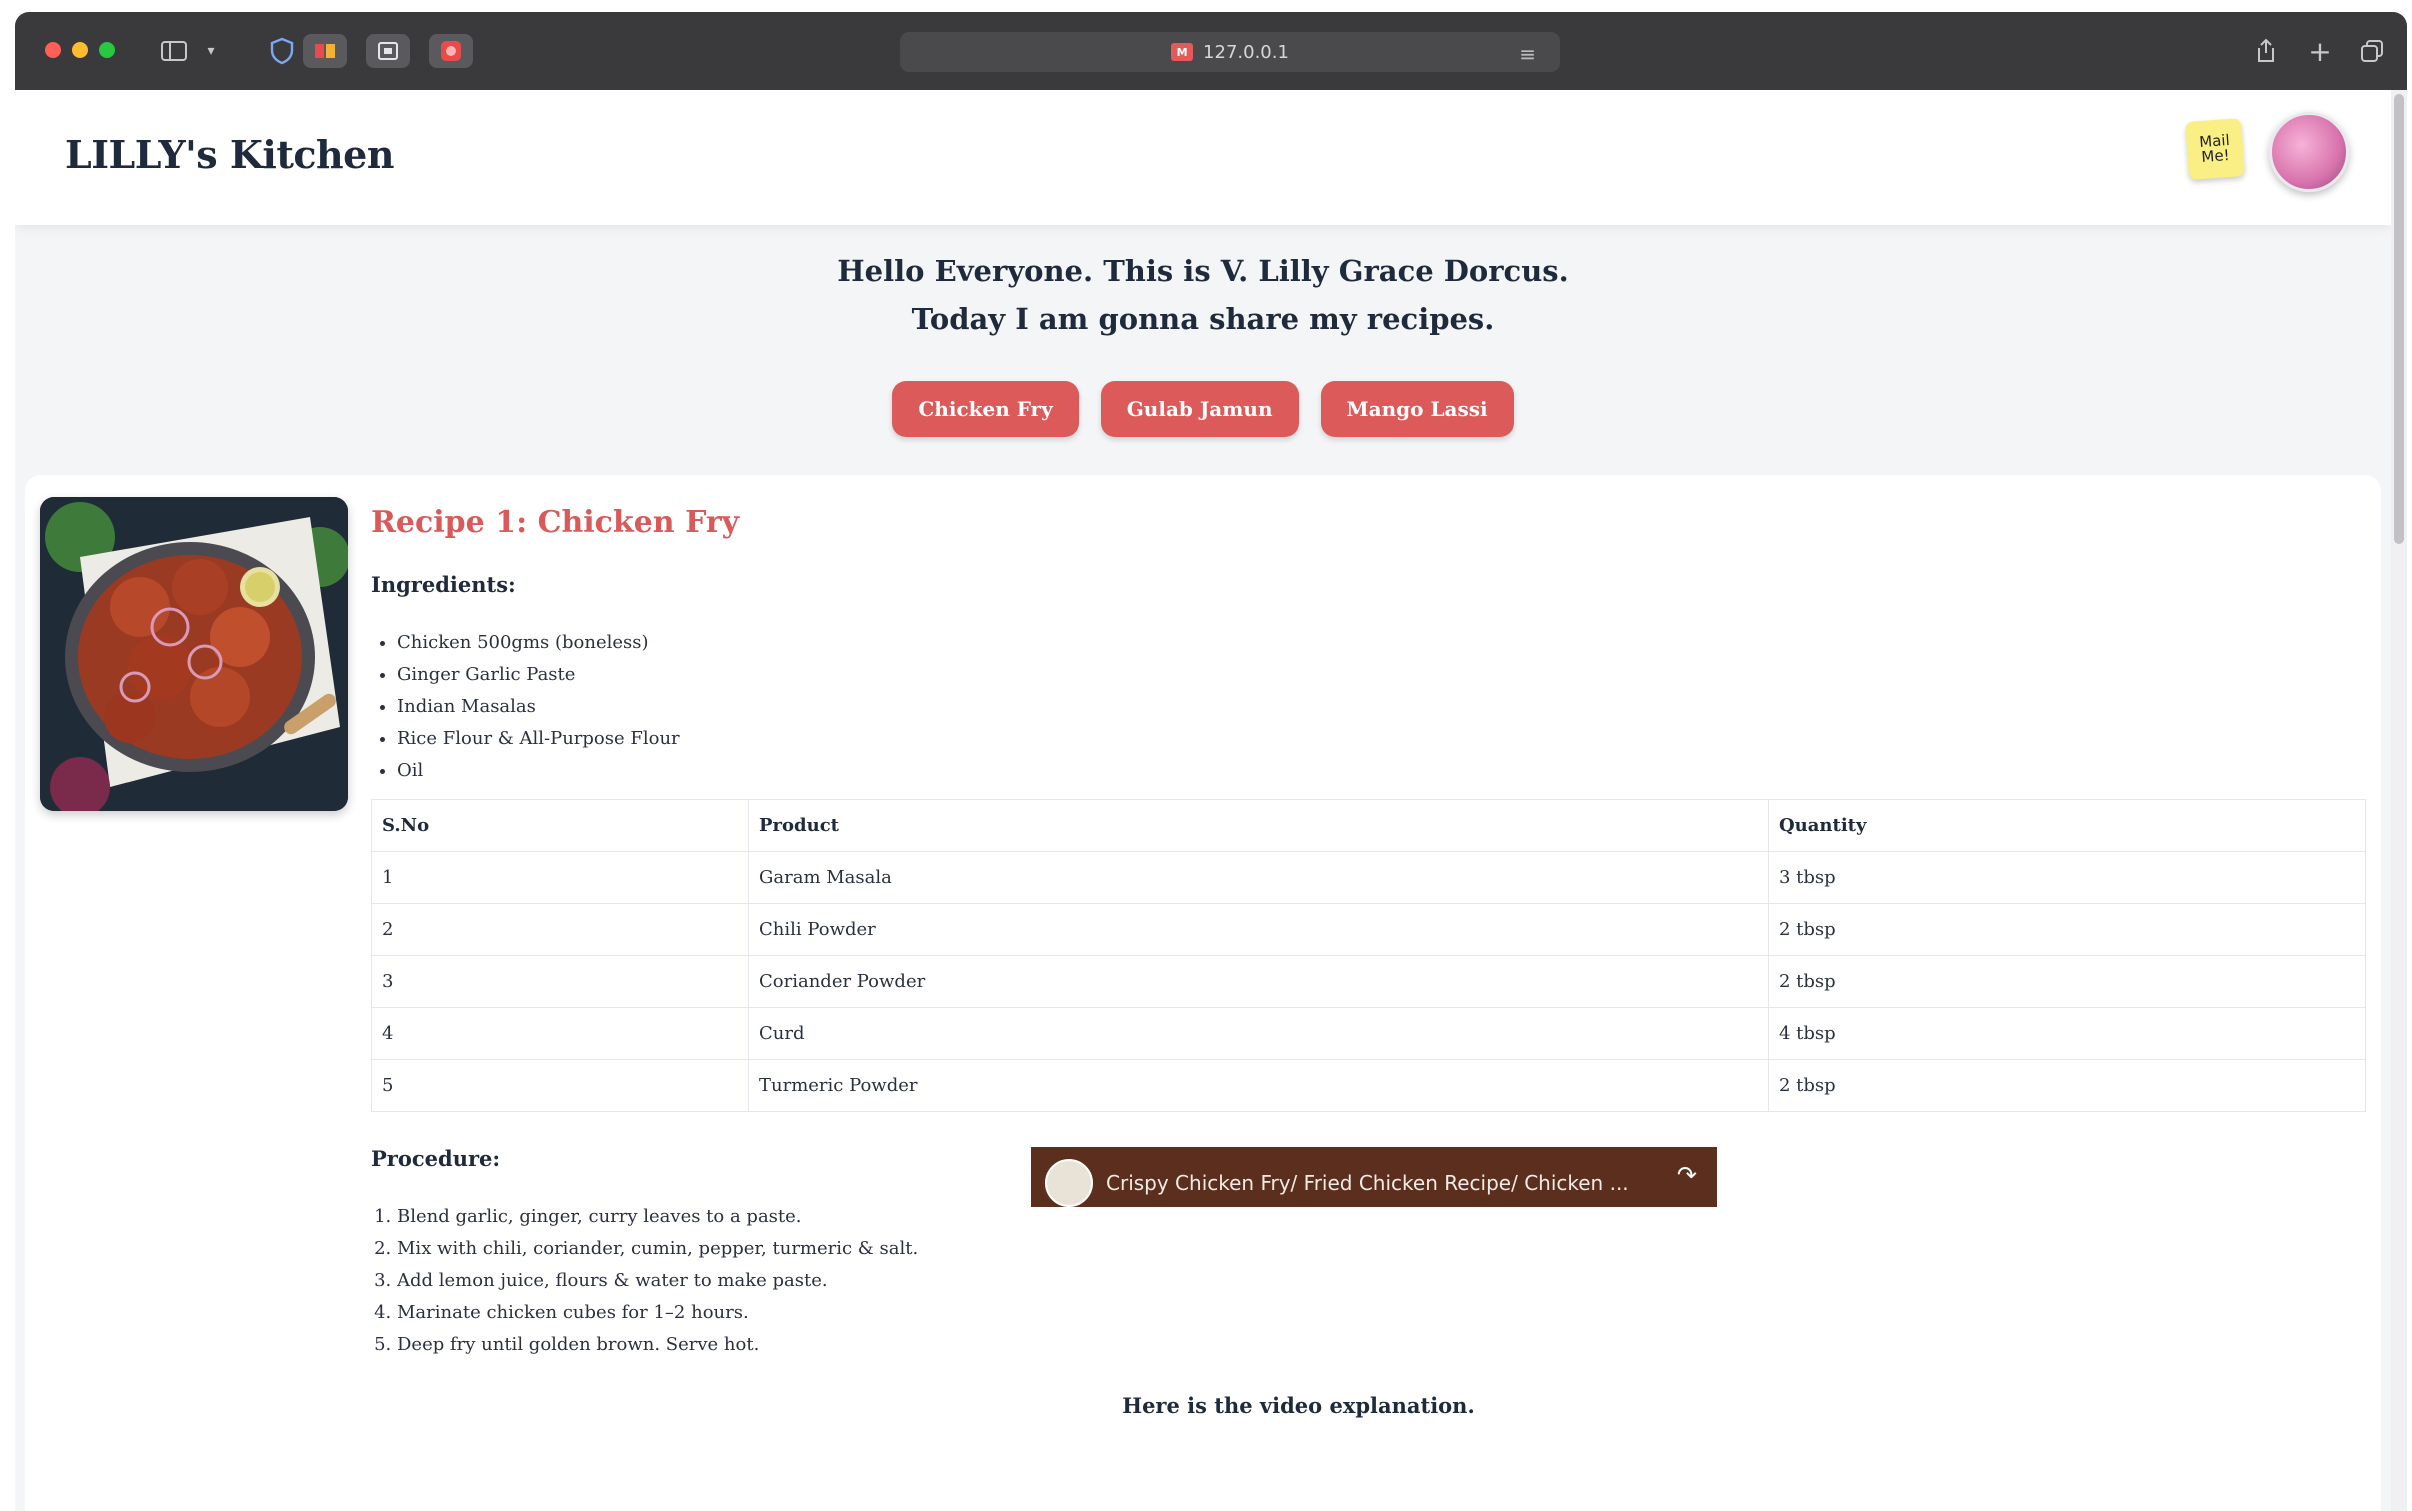 This screenshot has width=2412, height=1511. I want to click on chevron-down-icon: ▾, so click(211, 51).